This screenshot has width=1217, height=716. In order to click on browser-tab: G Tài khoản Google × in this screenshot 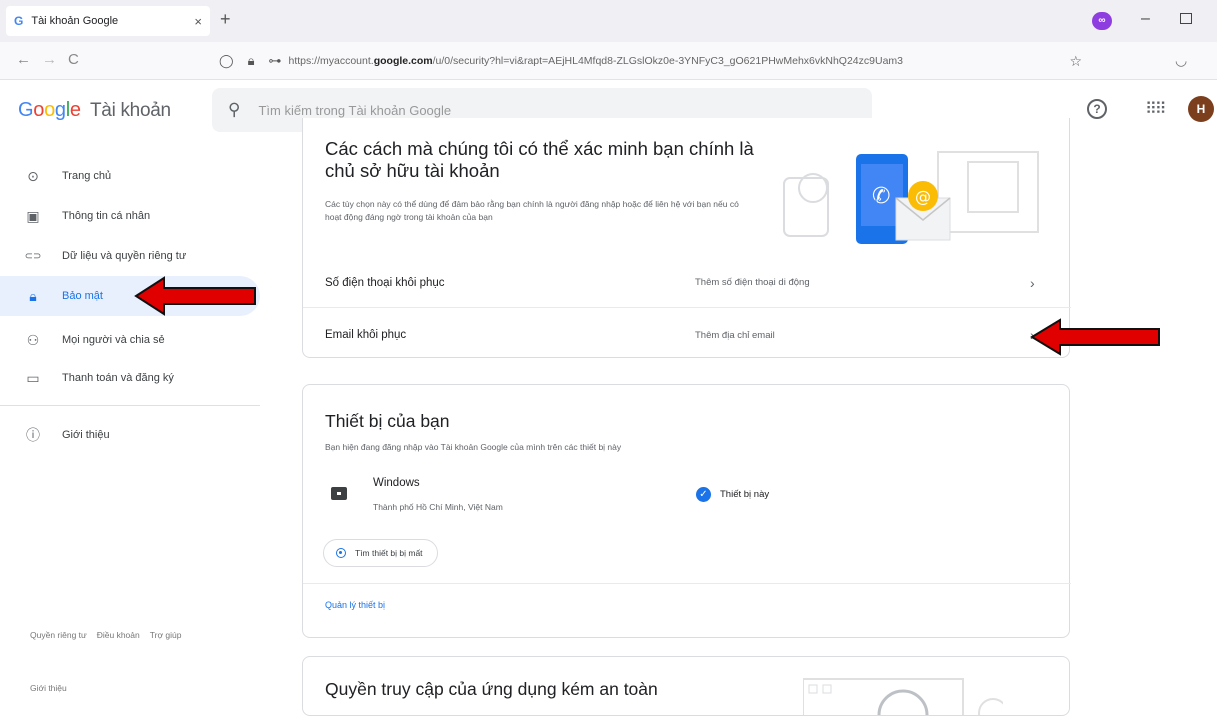, I will do `click(108, 21)`.